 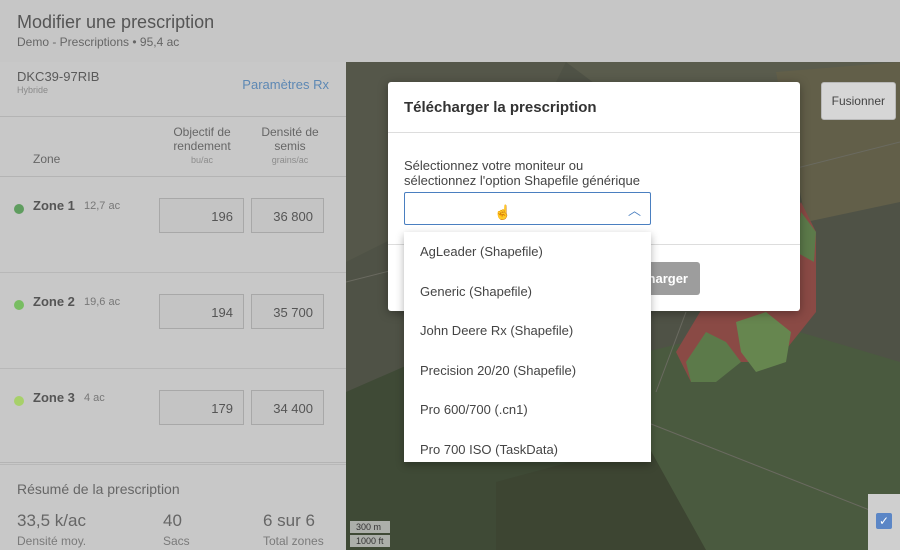 I want to click on density-input: 34 400, so click(x=287, y=407).